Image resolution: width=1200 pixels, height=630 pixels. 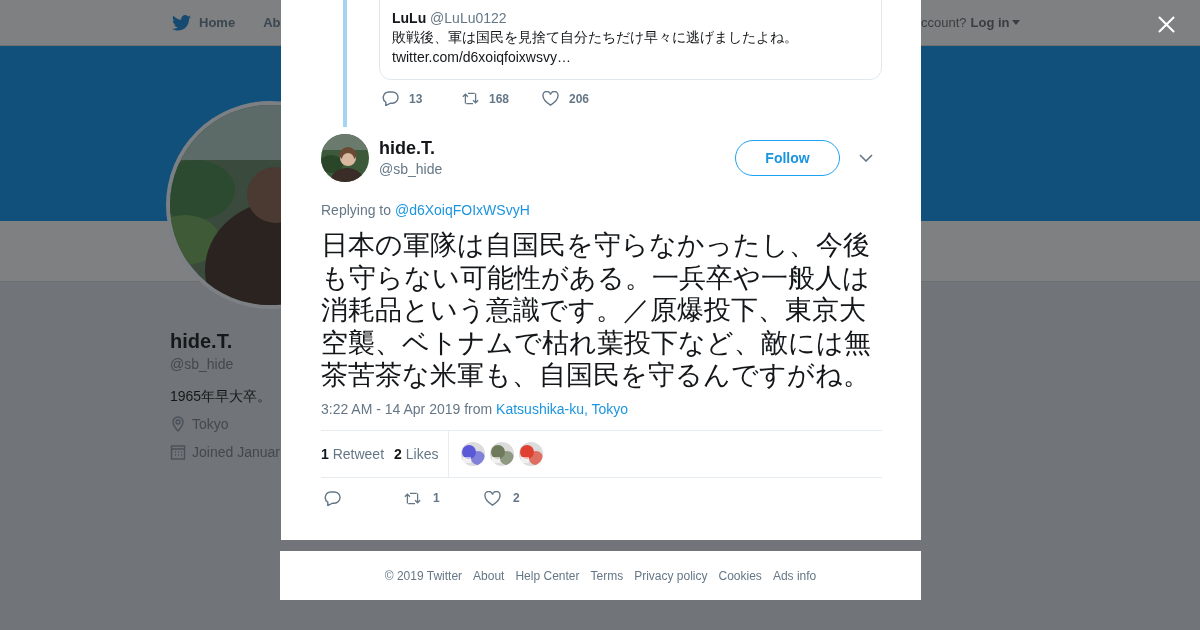 What do you see at coordinates (995, 22) in the screenshot?
I see `login-link: Log in` at bounding box center [995, 22].